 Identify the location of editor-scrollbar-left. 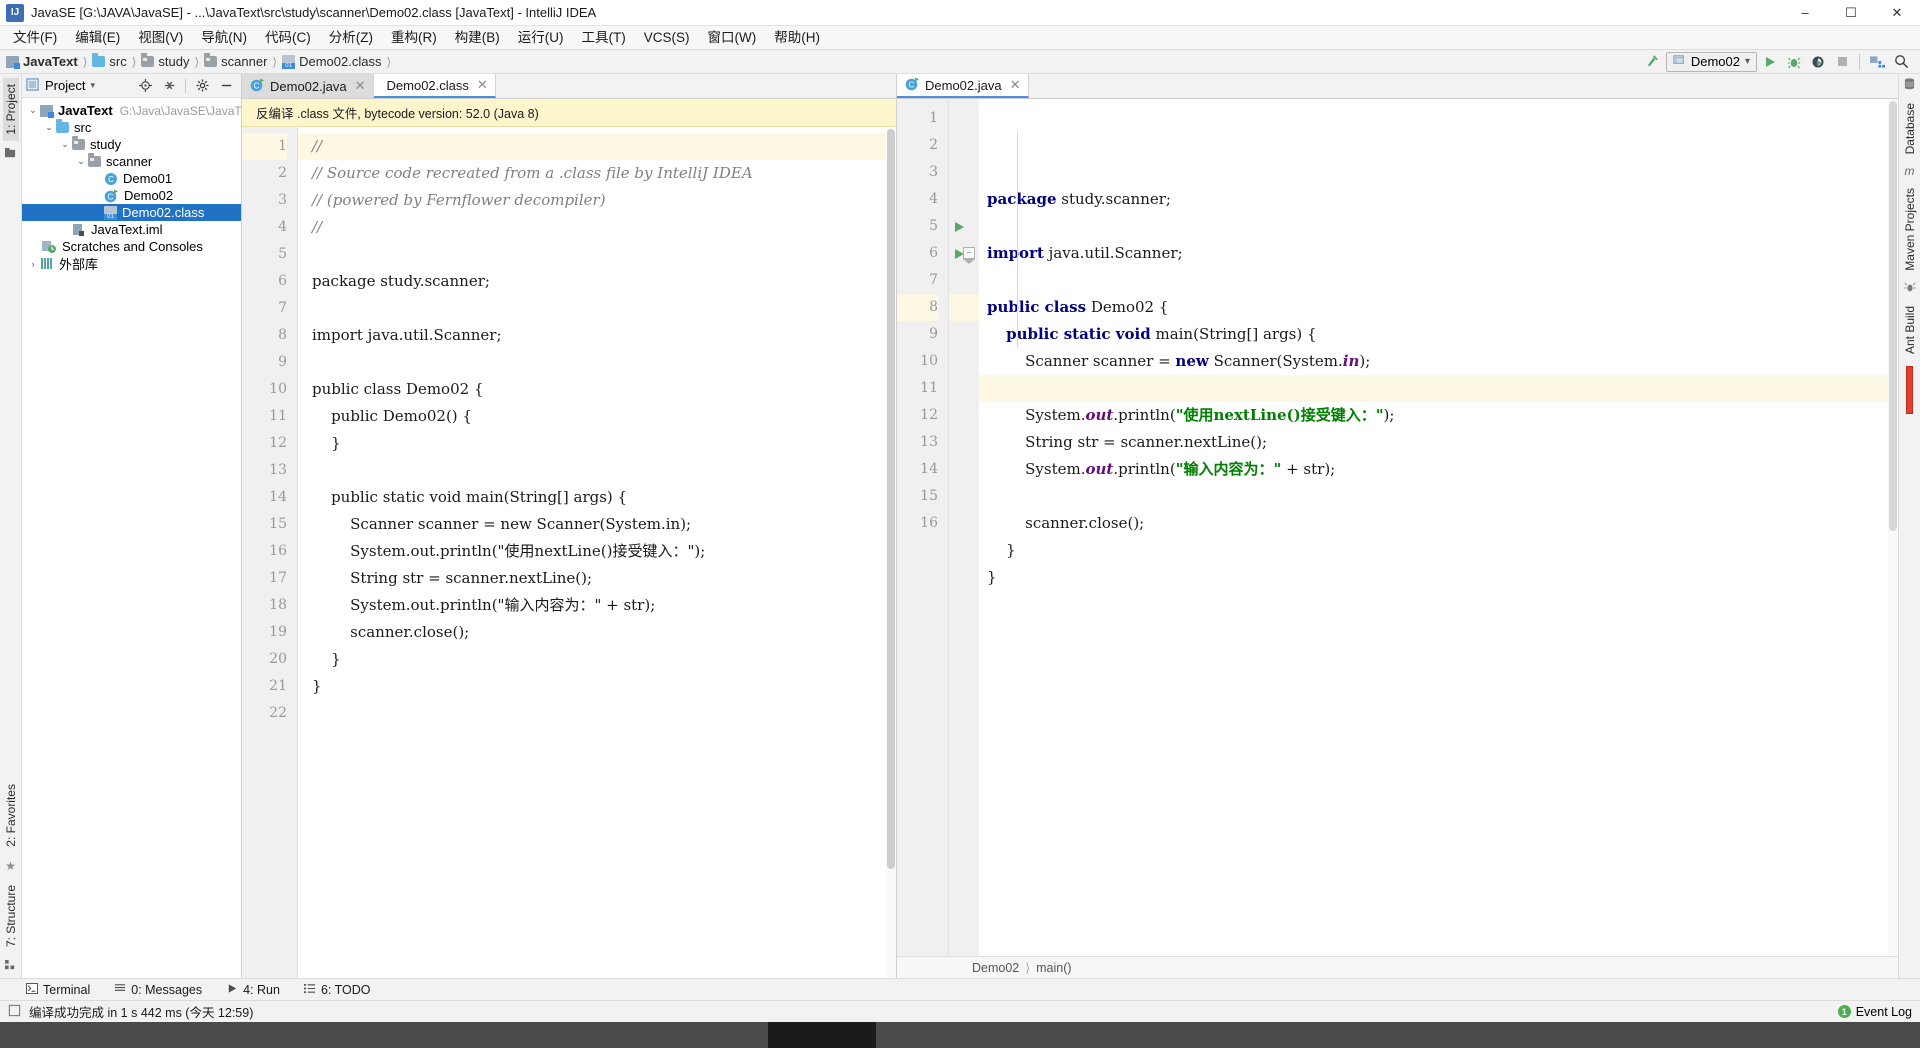
(891, 552).